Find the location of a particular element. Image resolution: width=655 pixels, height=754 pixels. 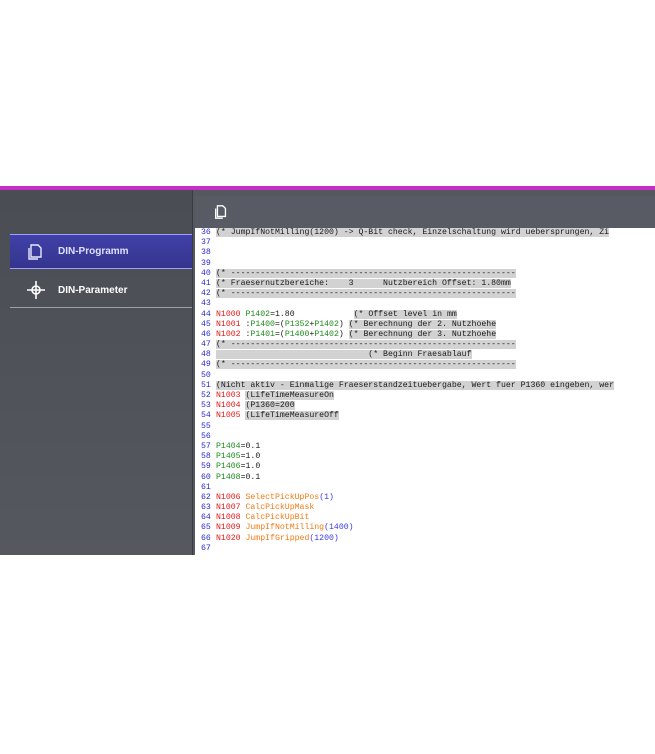

code-line: 38 is located at coordinates (425, 253).